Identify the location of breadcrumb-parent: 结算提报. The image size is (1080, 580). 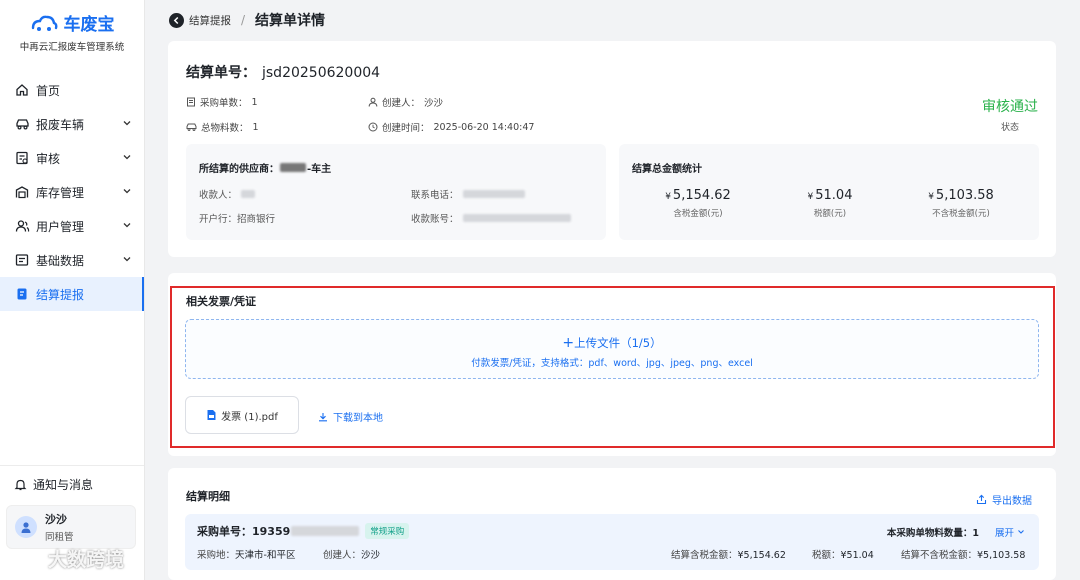
(210, 20).